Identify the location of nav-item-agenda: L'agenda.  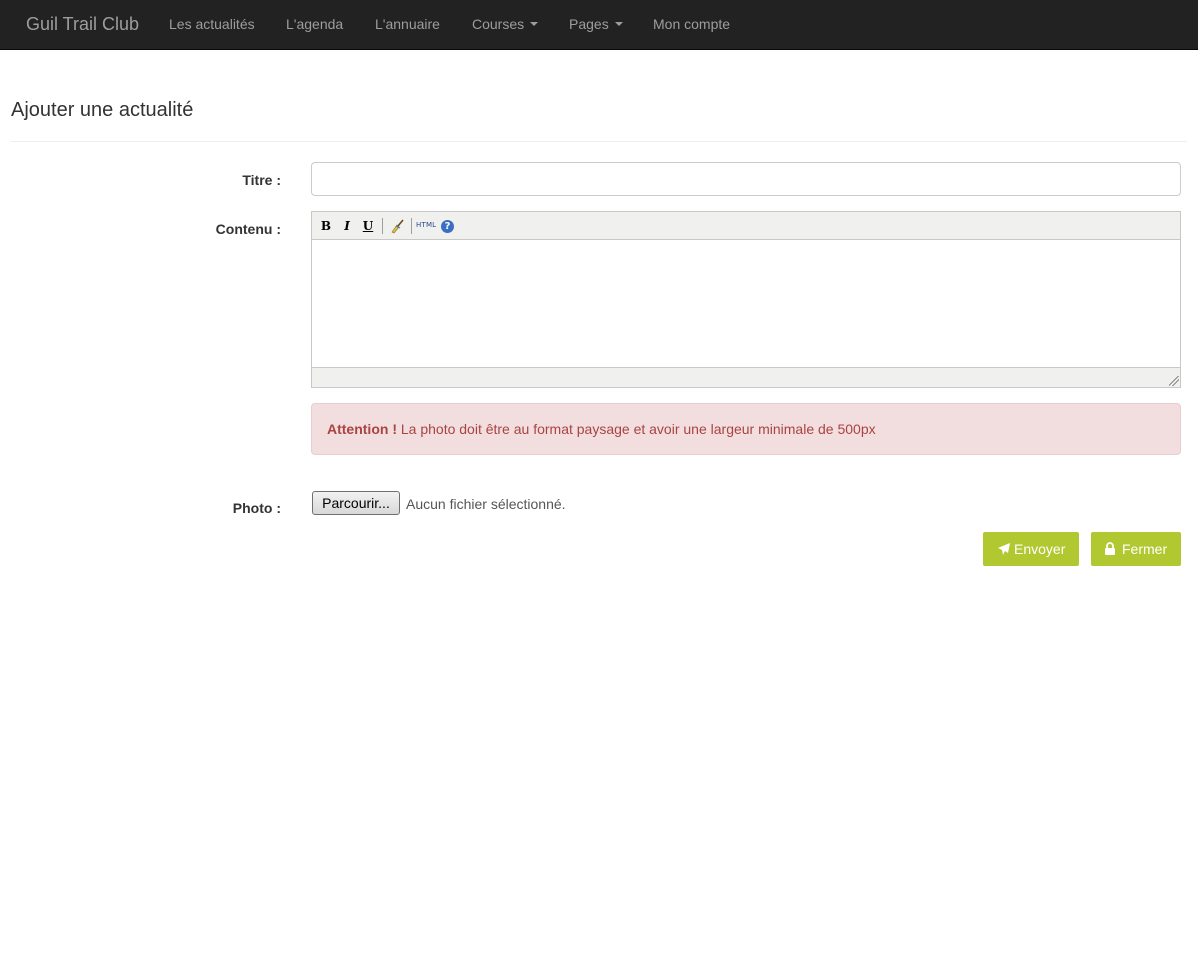
(314, 24).